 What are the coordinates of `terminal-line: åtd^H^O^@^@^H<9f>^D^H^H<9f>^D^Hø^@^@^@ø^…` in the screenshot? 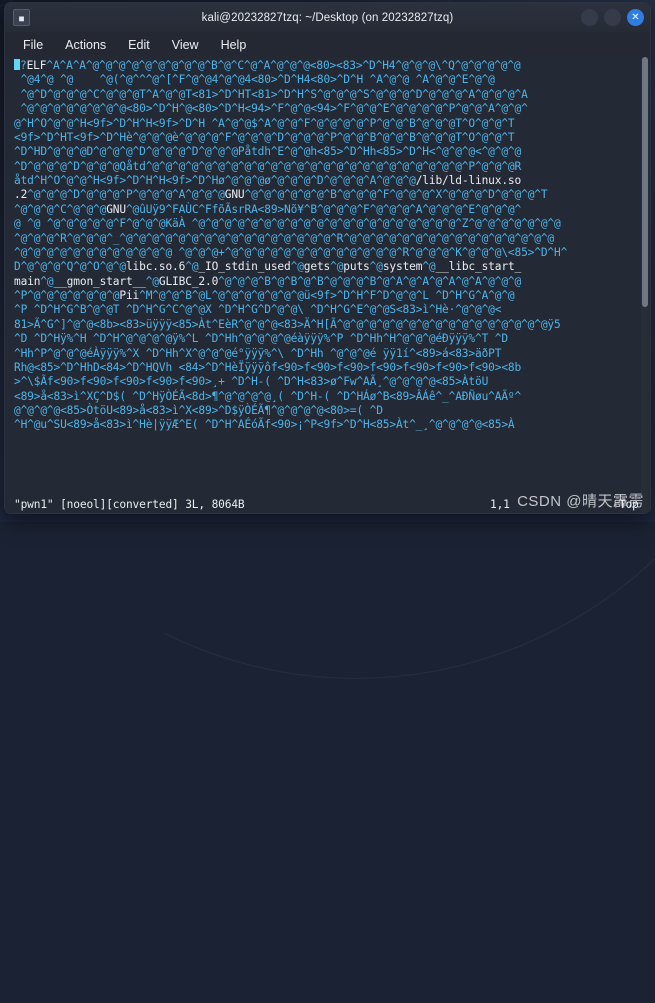 It's located at (332, 181).